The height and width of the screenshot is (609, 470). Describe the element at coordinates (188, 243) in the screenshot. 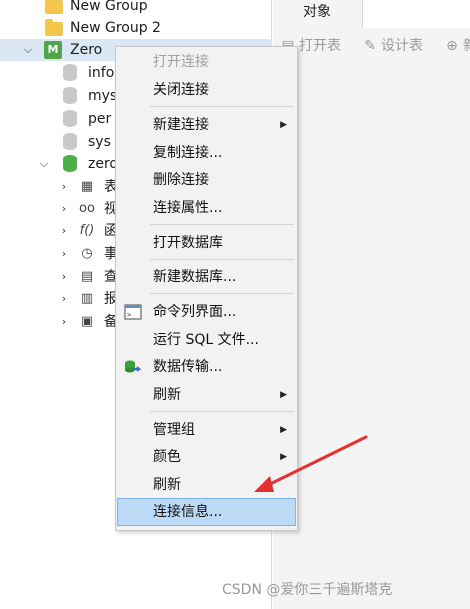

I see `menu-item-label: 打开数据库` at that location.